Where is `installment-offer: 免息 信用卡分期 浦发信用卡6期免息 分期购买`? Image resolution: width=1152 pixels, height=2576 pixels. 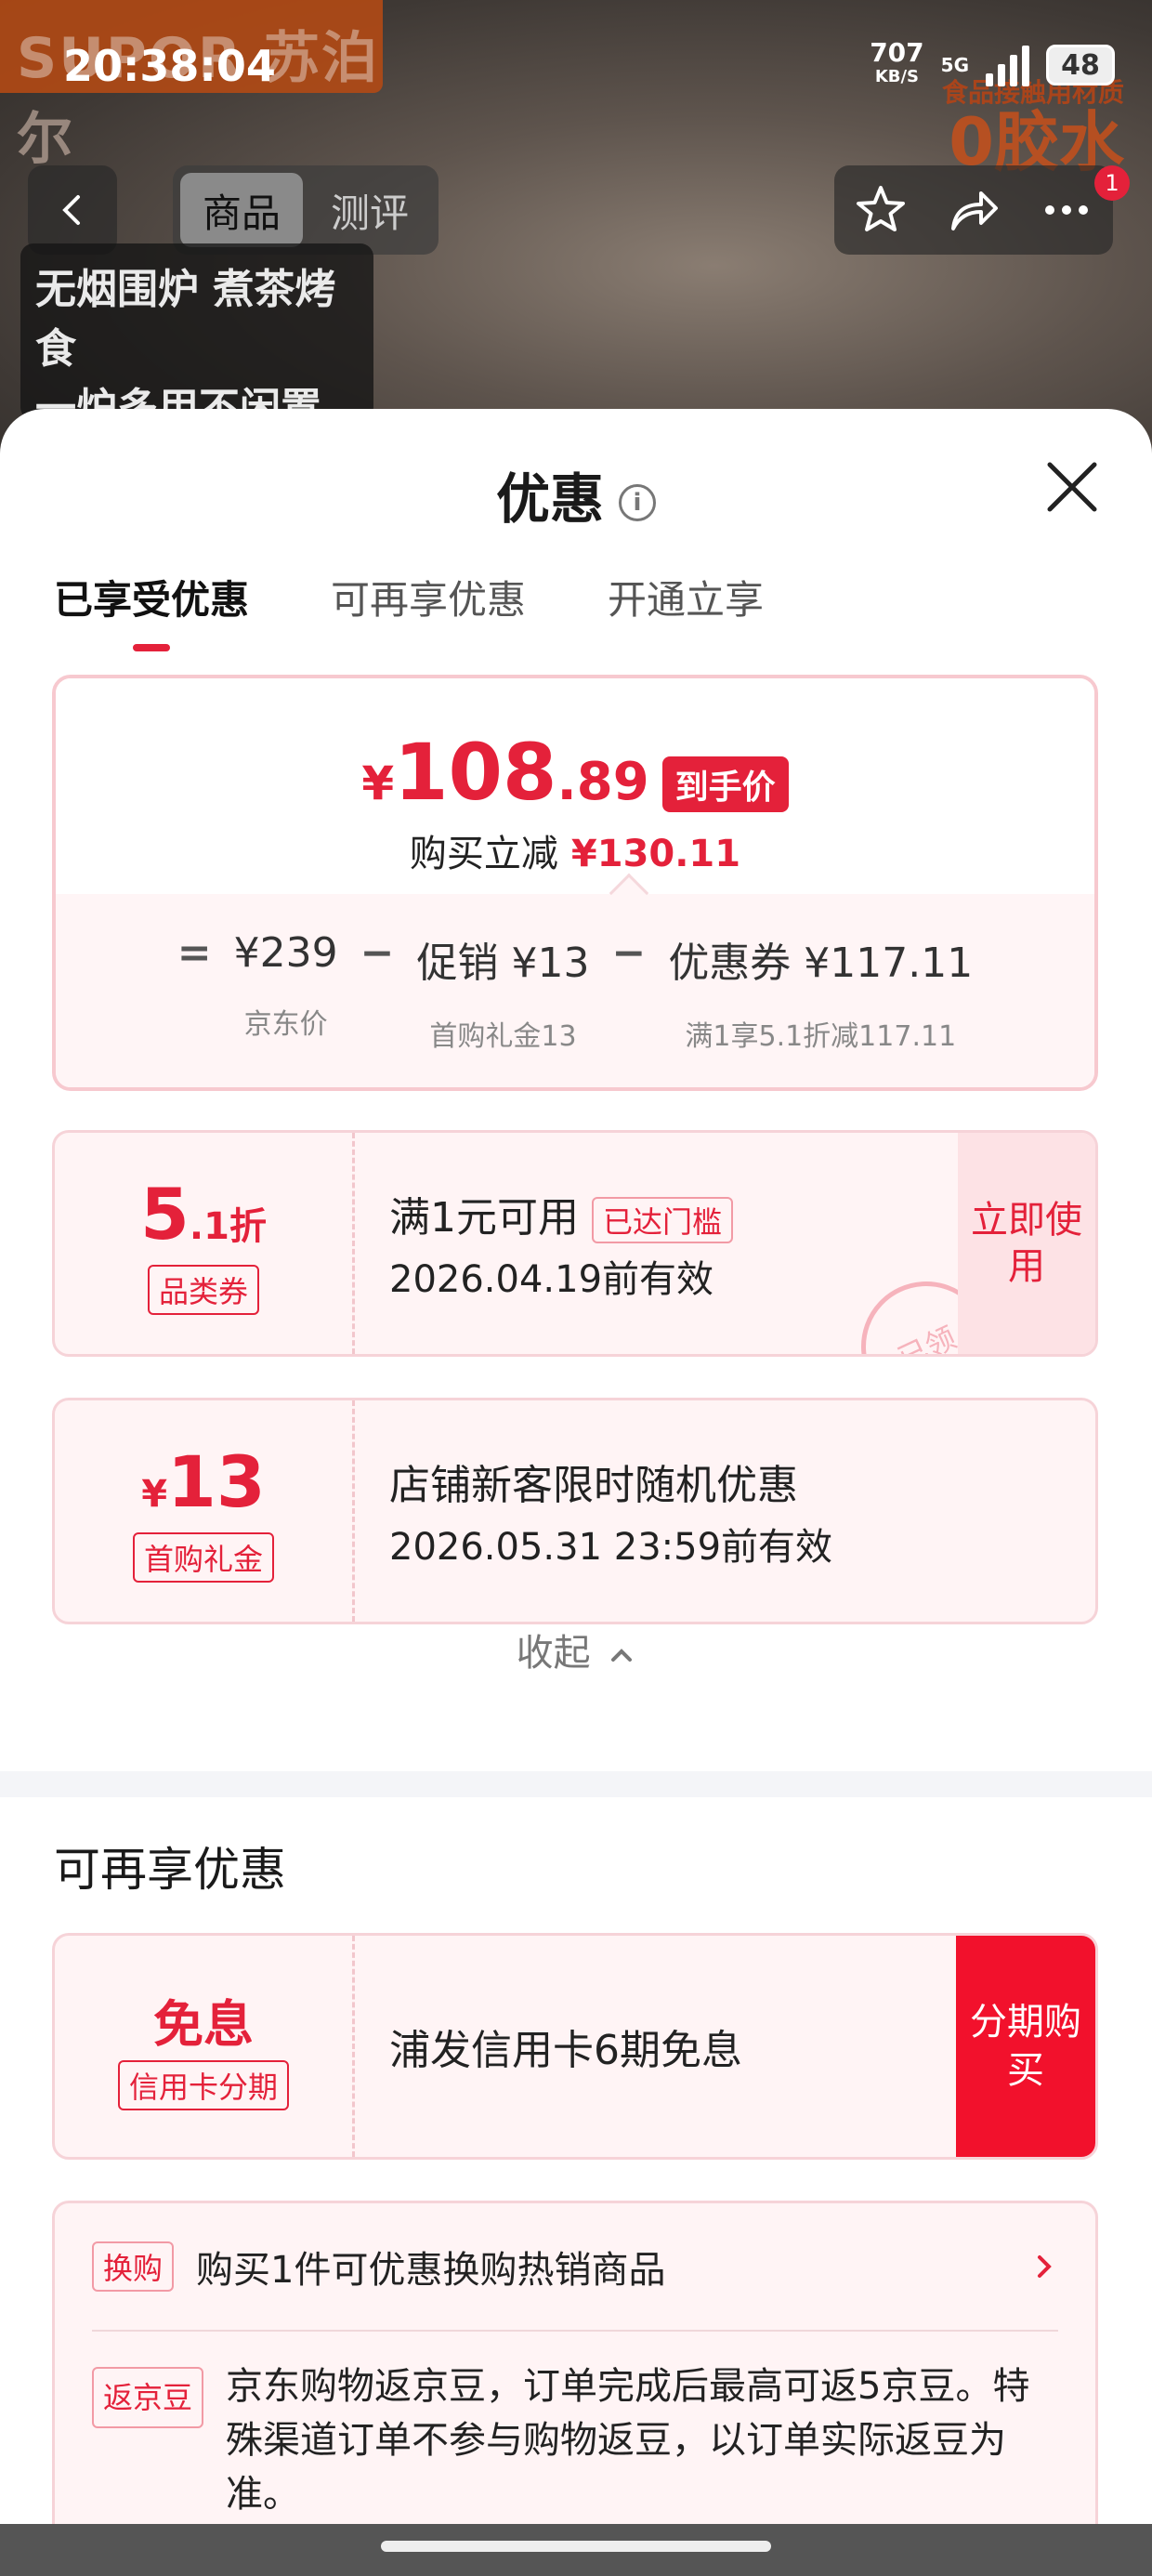
installment-offer: 免息 信用卡分期 浦发信用卡6期免息 分期购买 is located at coordinates (575, 2046).